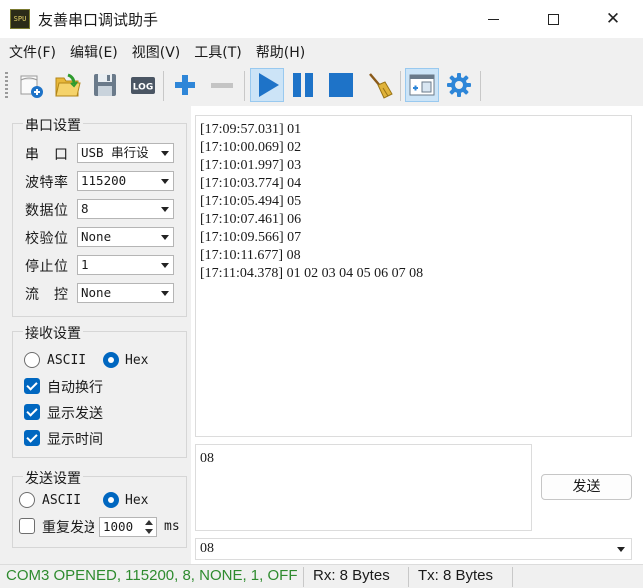 The height and width of the screenshot is (588, 643). Describe the element at coordinates (47, 211) in the screenshot. I see `data-bits-label: 数据位` at that location.